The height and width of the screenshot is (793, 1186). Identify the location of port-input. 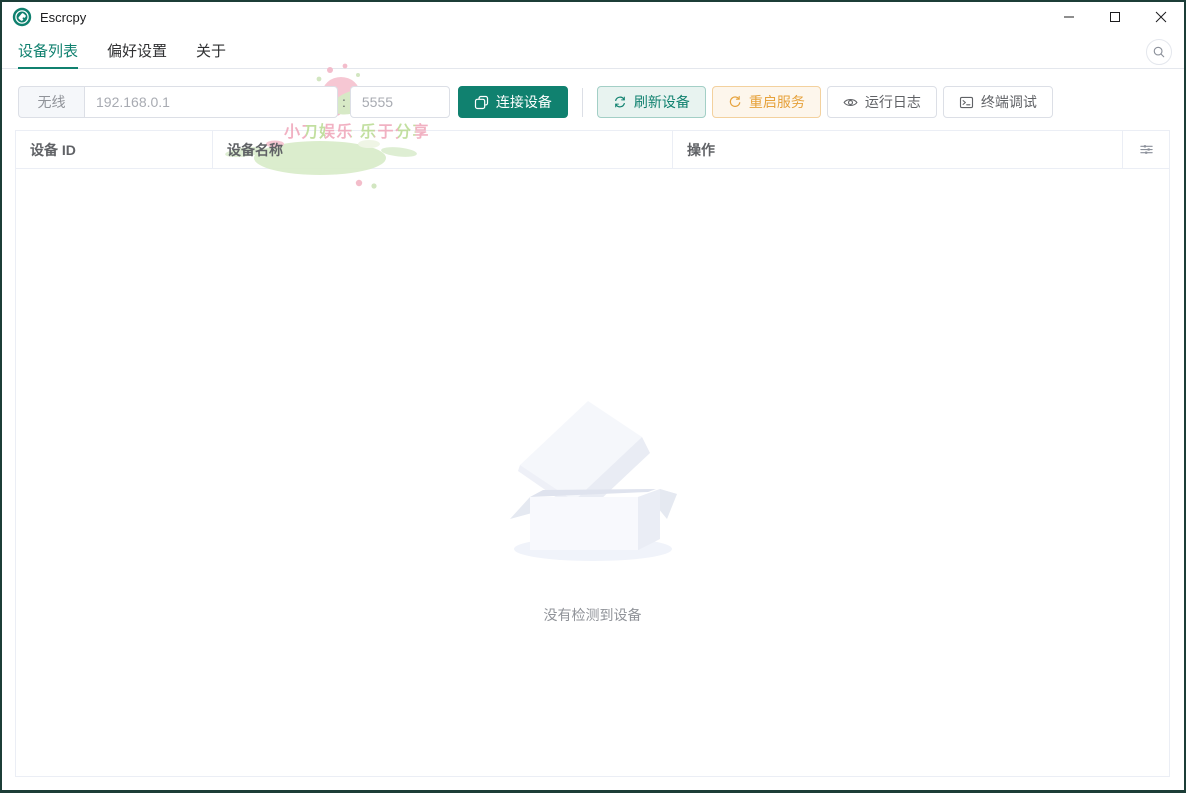
(399, 102).